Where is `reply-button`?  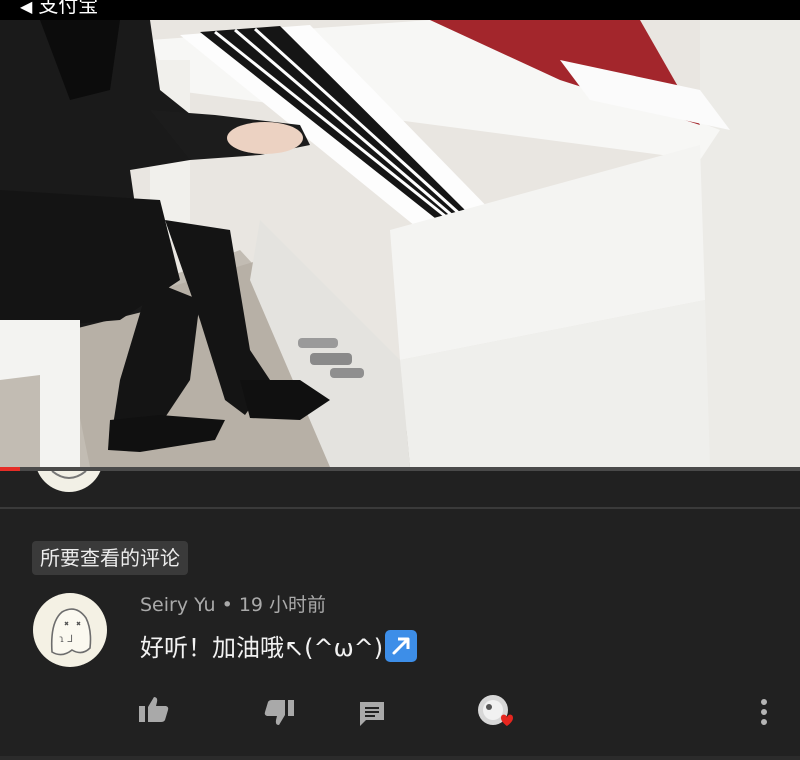
reply-button is located at coordinates (372, 716).